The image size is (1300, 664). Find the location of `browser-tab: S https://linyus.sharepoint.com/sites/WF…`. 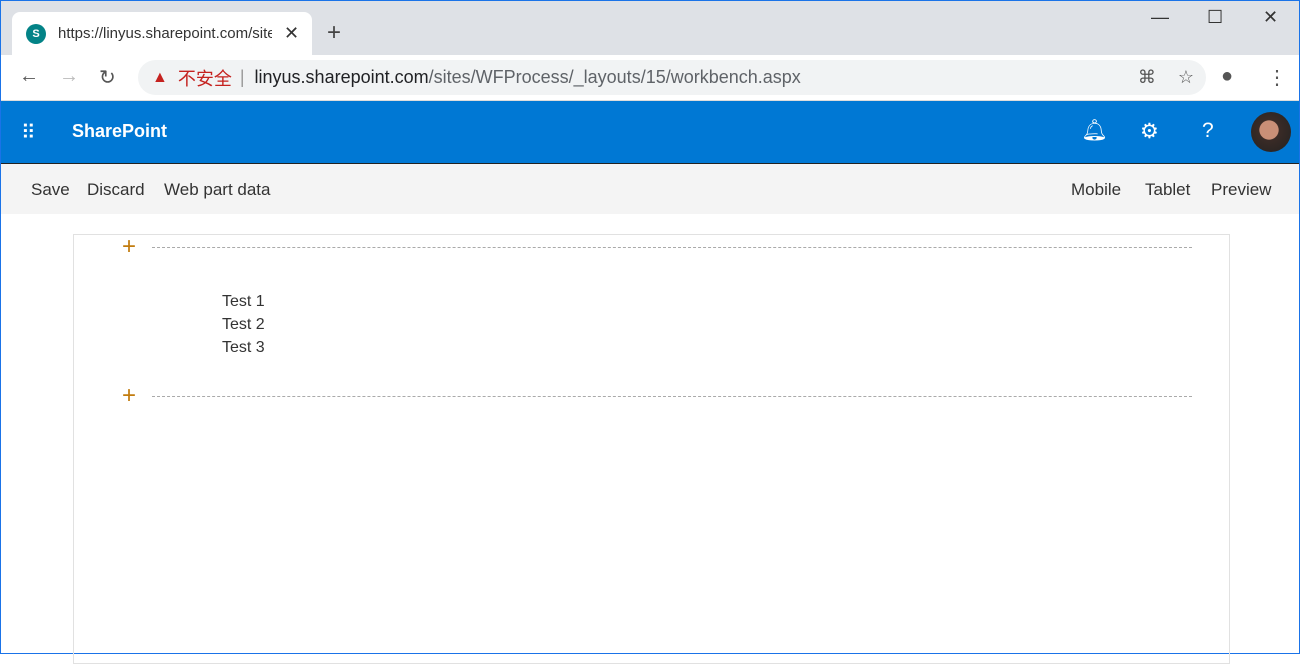

browser-tab: S https://linyus.sharepoint.com/sites/WF… is located at coordinates (162, 33).